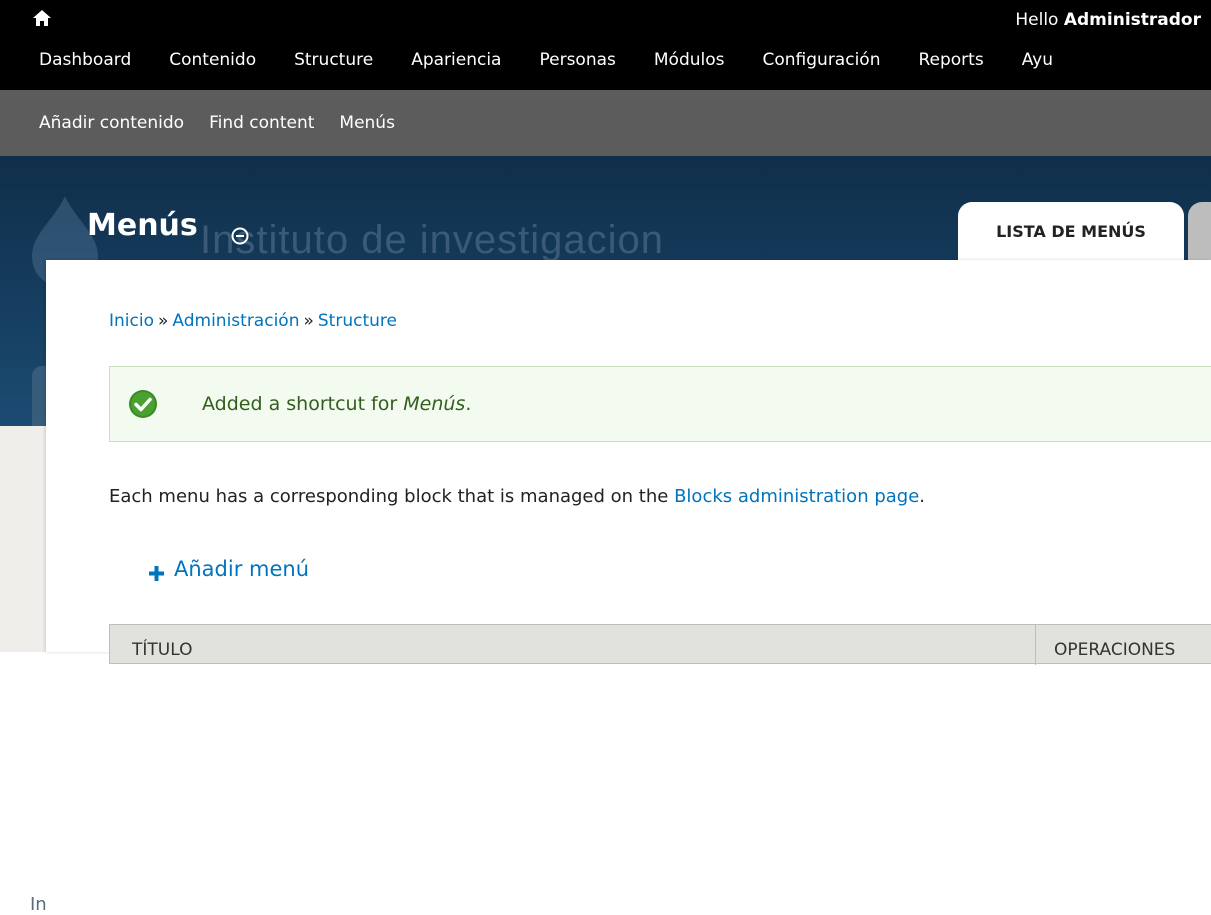 The width and height of the screenshot is (1211, 915). I want to click on check-icon, so click(143, 404).